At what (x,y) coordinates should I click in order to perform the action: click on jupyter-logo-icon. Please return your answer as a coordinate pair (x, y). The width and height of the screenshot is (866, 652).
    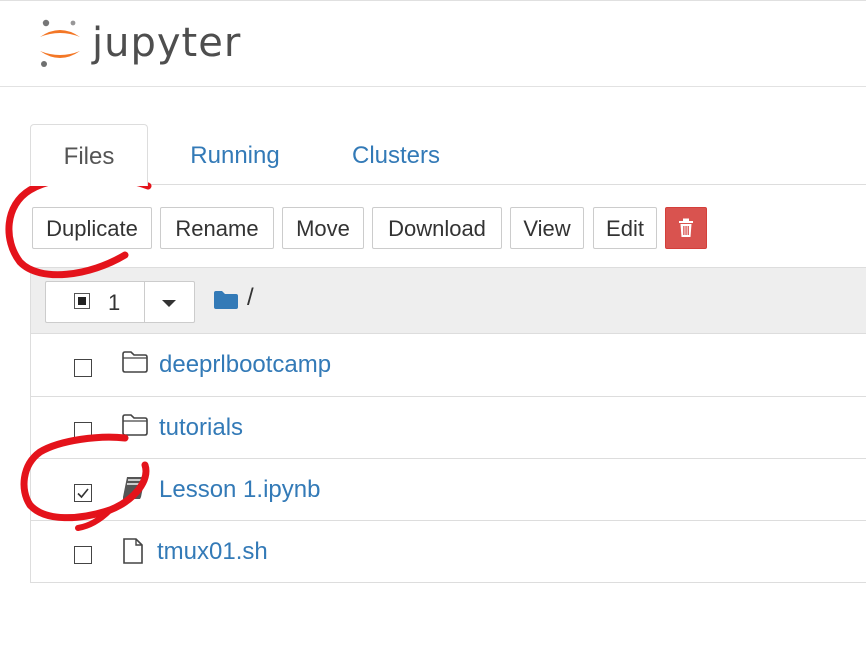
    Looking at the image, I should click on (60, 43).